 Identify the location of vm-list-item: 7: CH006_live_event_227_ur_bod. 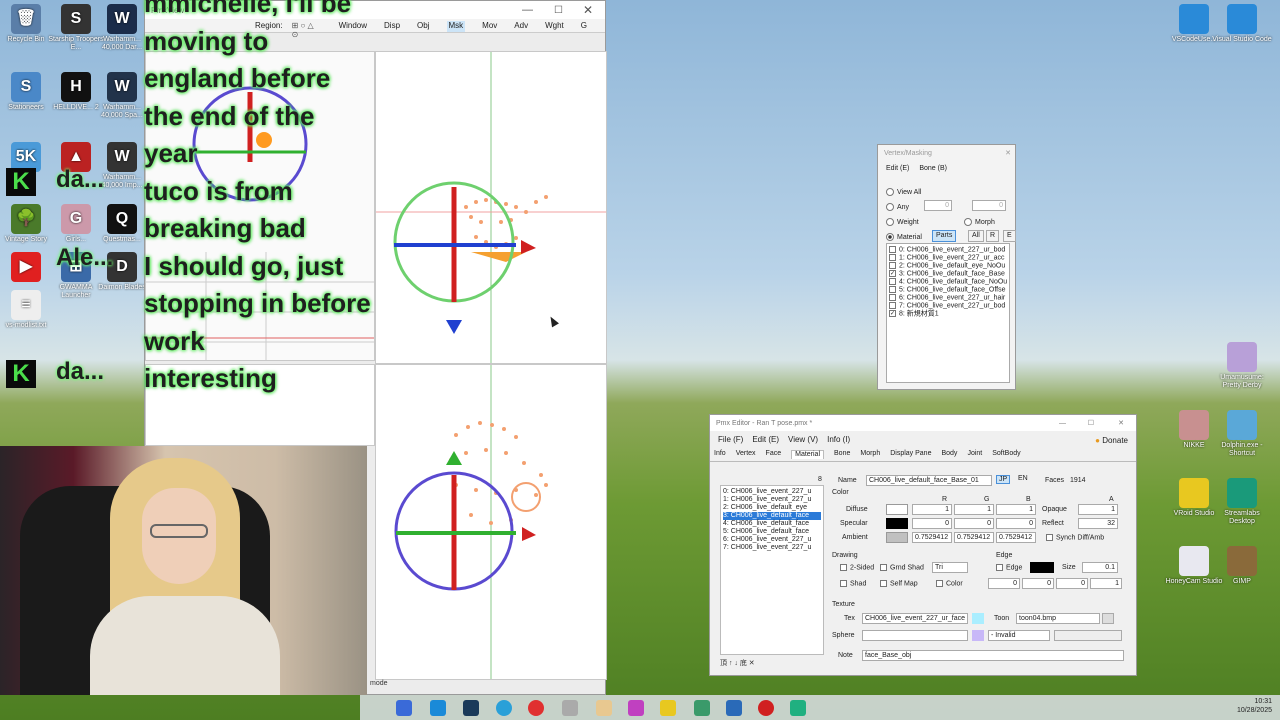
(948, 306).